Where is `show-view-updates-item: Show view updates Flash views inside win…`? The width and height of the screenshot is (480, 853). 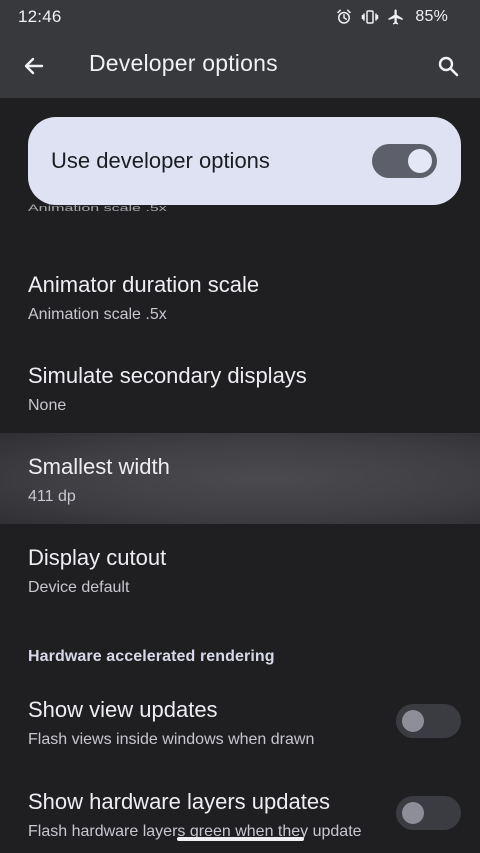 show-view-updates-item: Show view updates Flash views inside win… is located at coordinates (240, 728).